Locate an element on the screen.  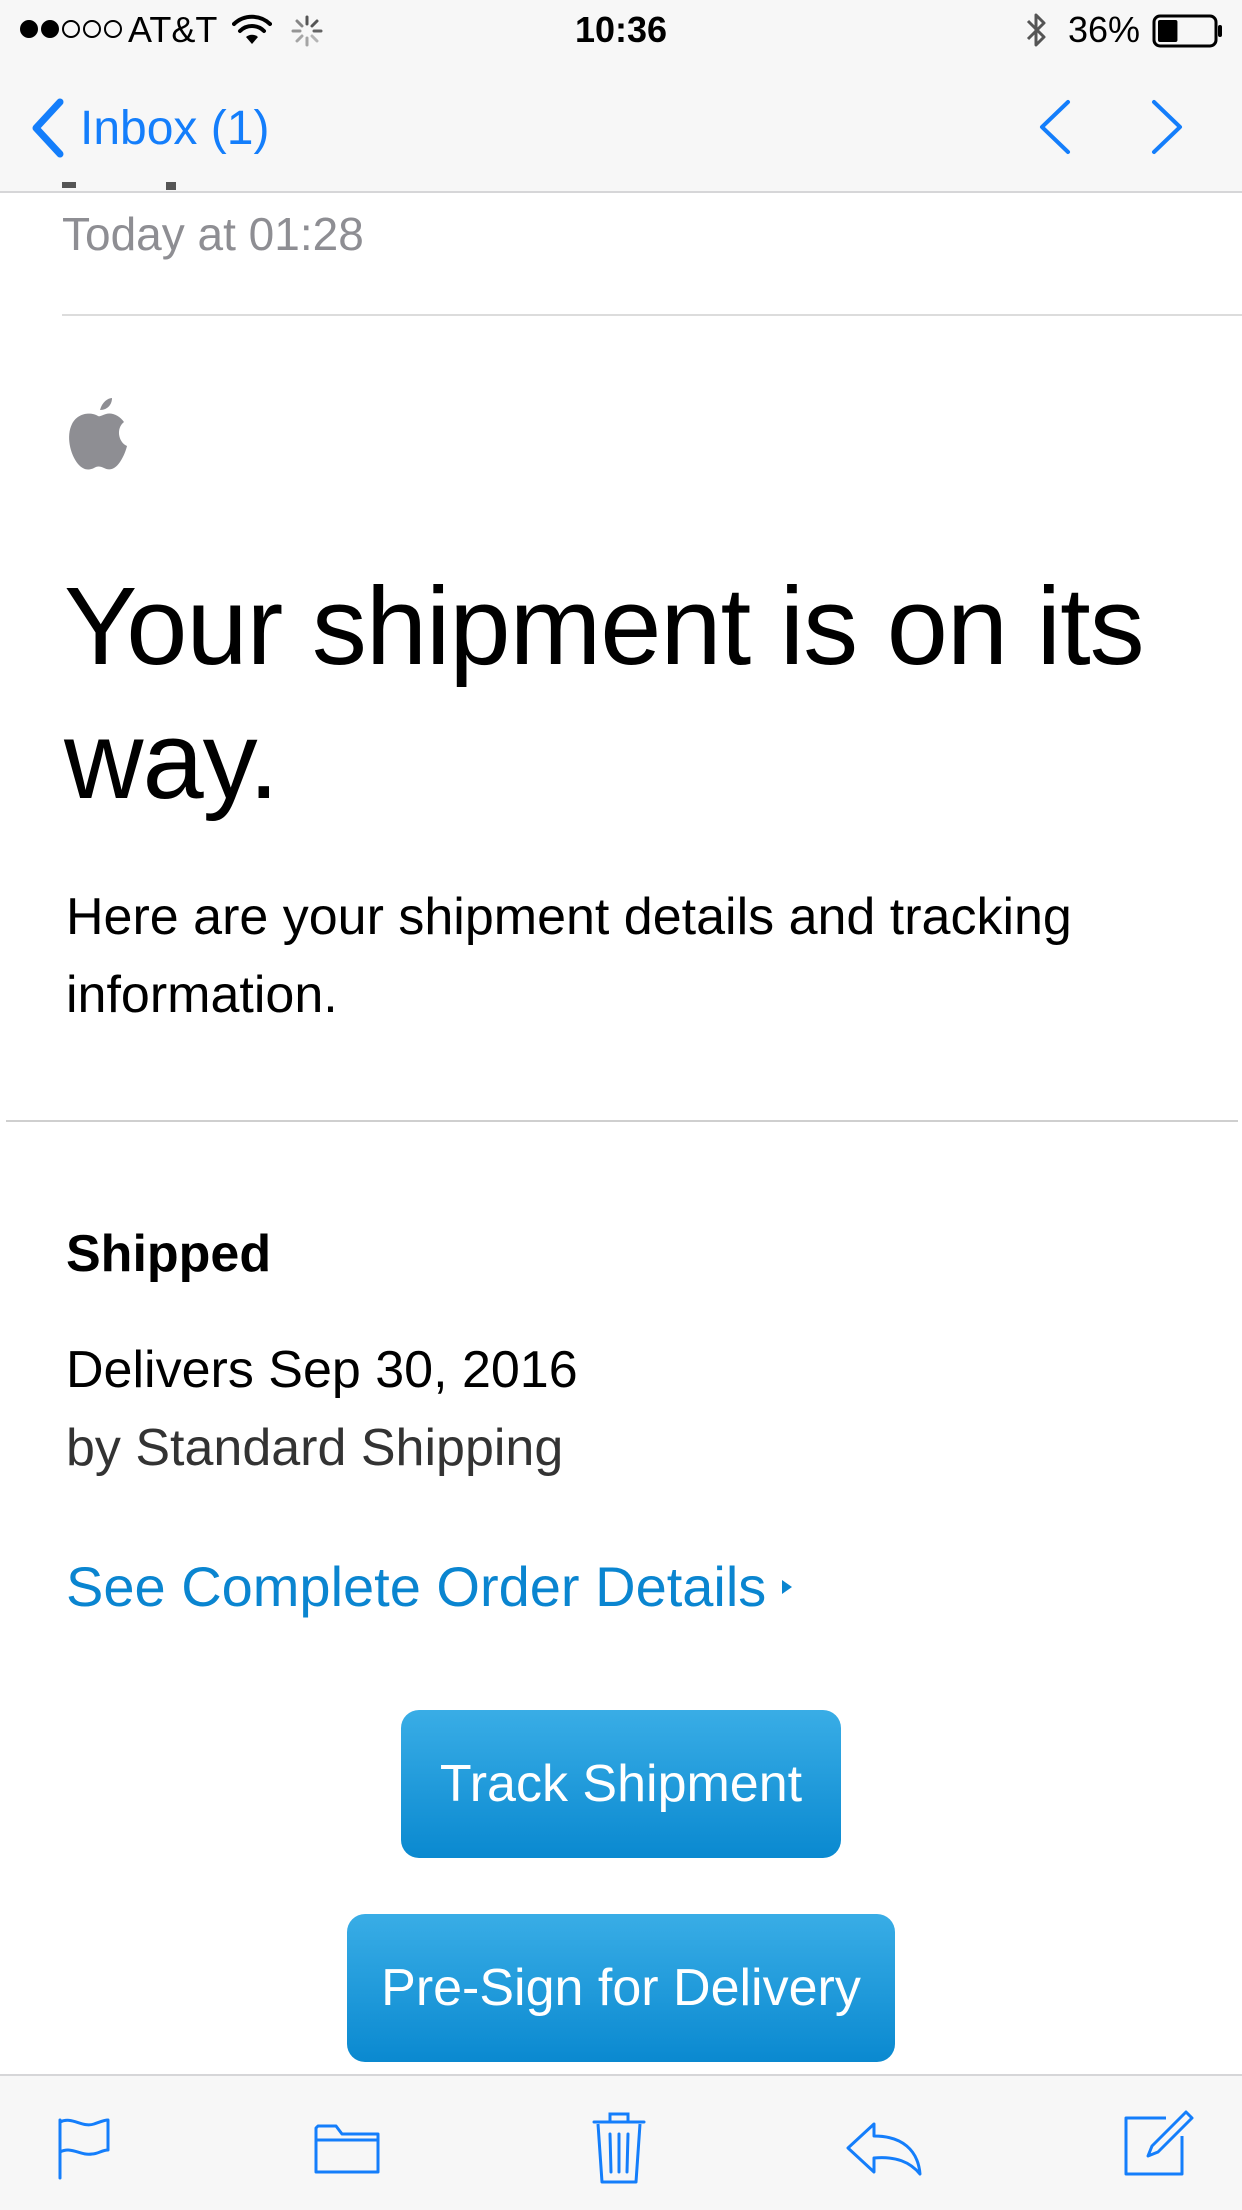
shipment-status-heading: Shipped is located at coordinates (169, 1254).